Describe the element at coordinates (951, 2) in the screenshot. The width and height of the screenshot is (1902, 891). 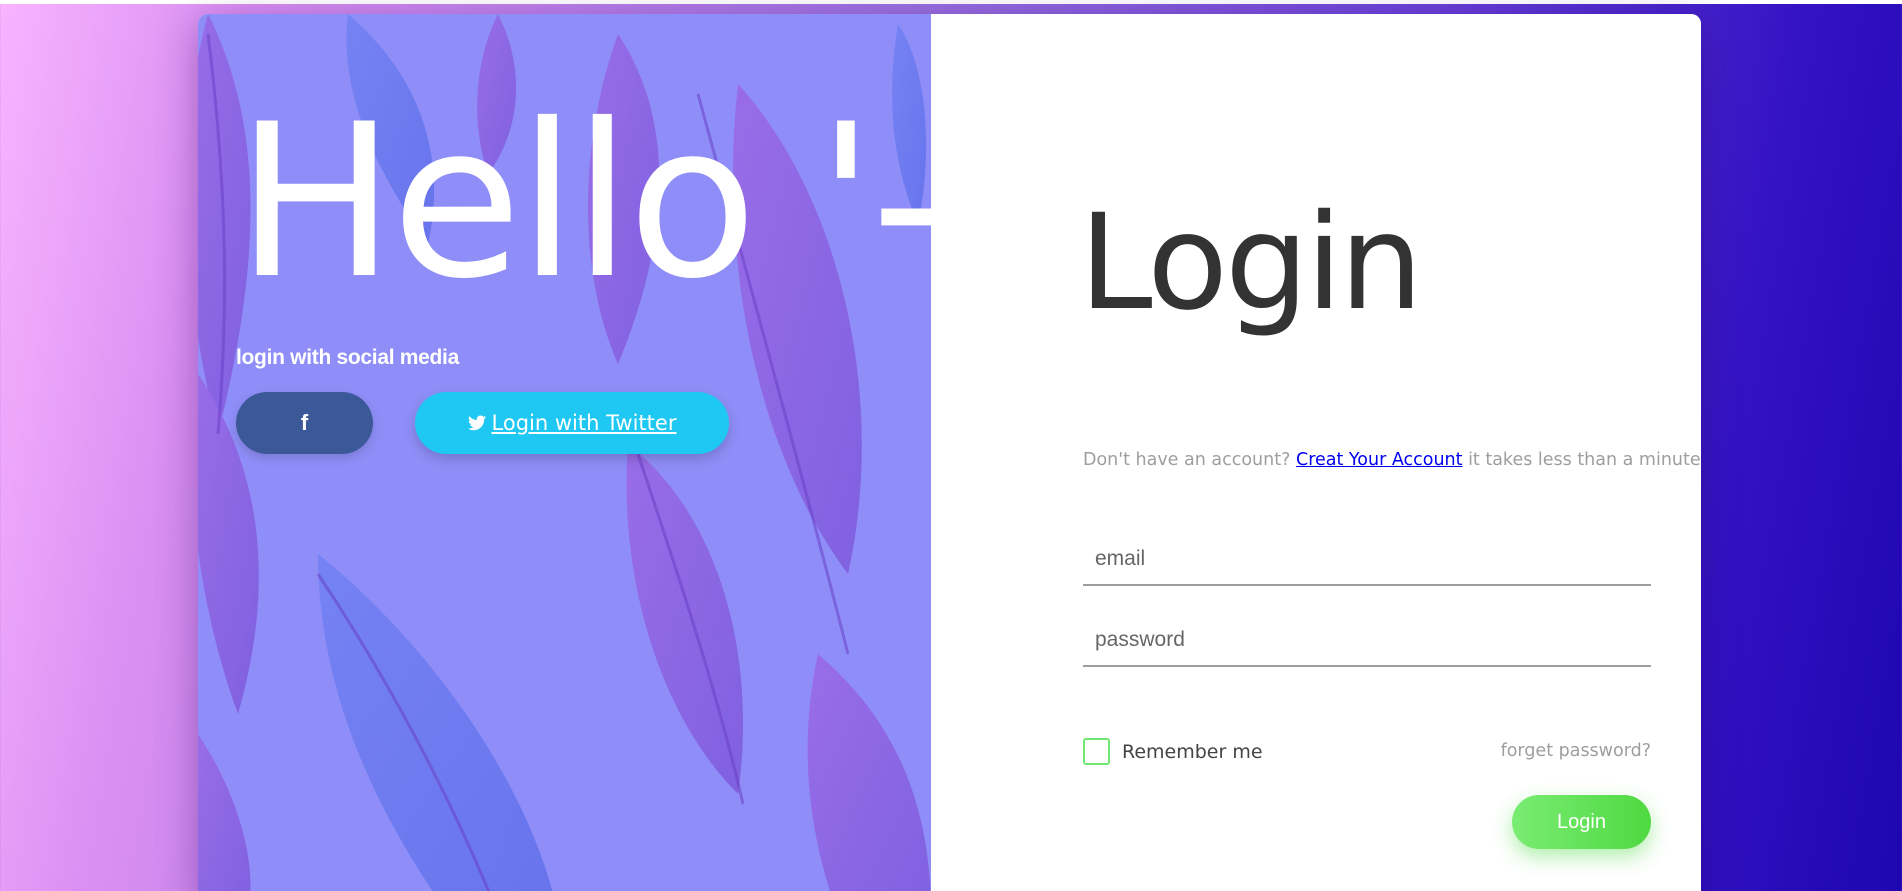
I see `top-strip` at that location.